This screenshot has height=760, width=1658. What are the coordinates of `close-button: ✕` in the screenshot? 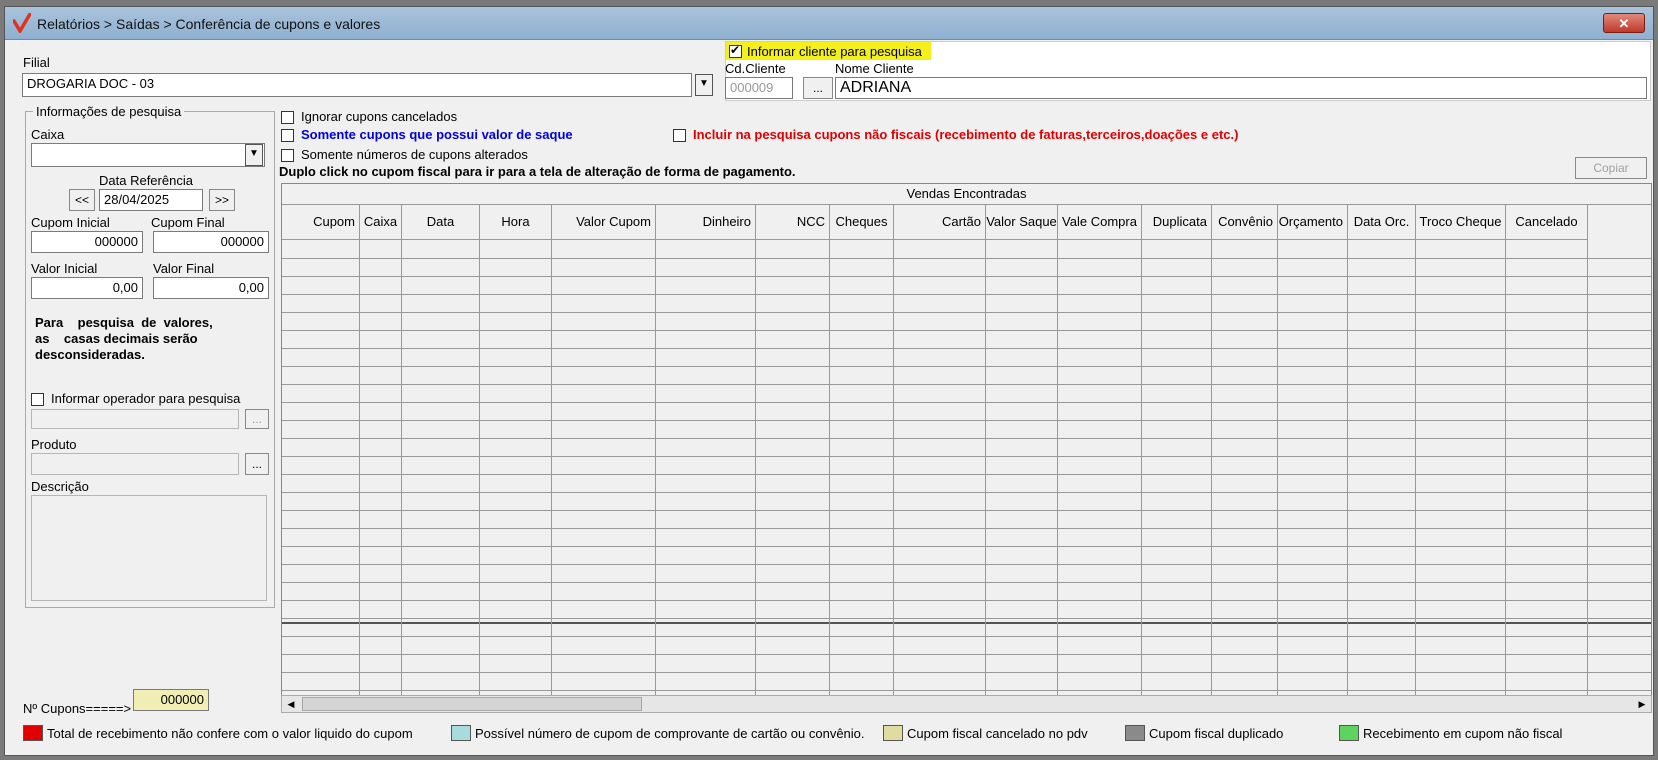 It's located at (1624, 23).